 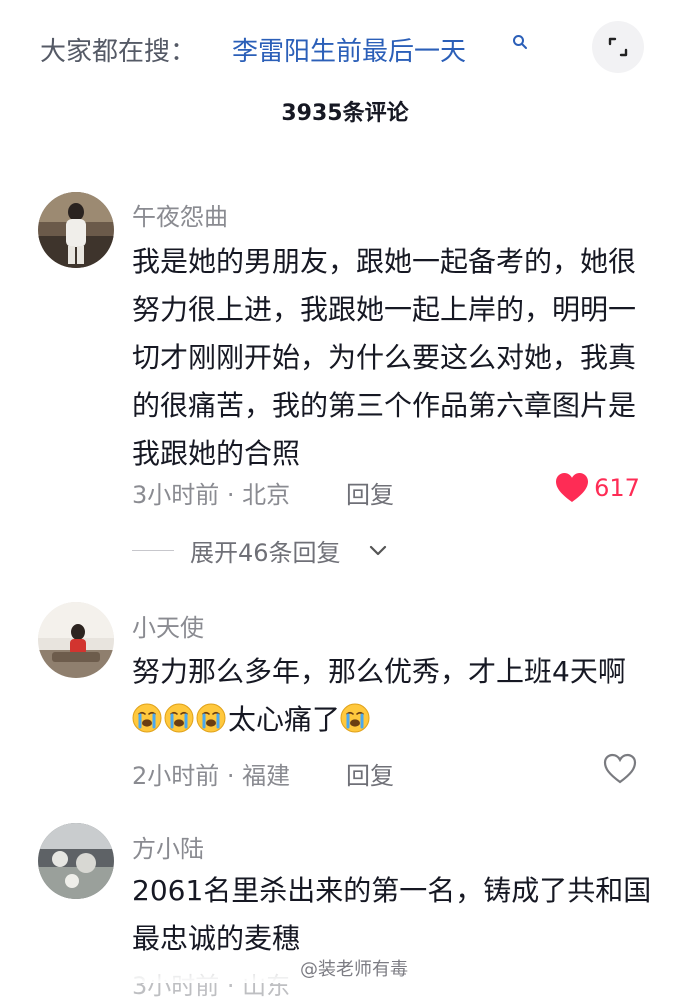 I want to click on comment-text-line: 太心痛了, so click(x=411, y=720).